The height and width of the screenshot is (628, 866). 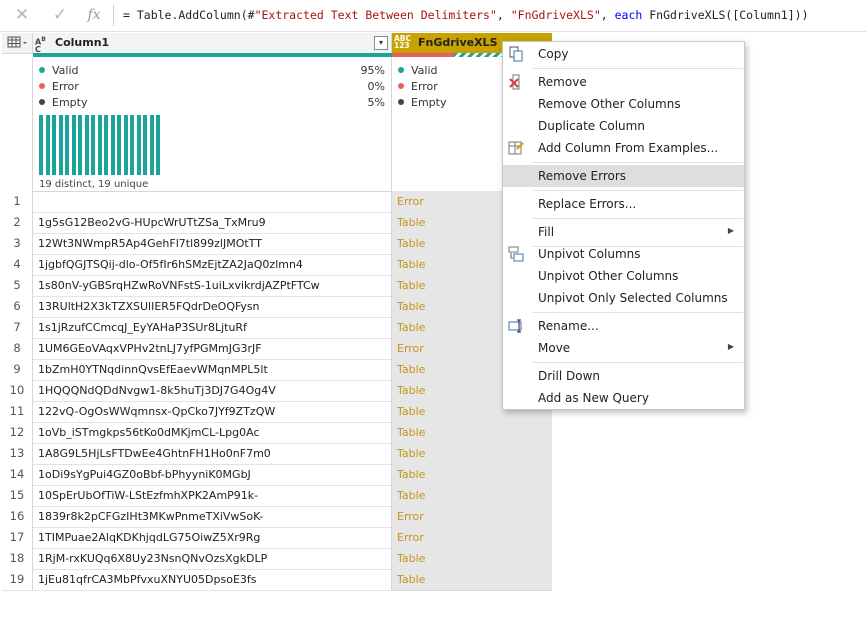 I want to click on row-number: 13, so click(x=17, y=454).